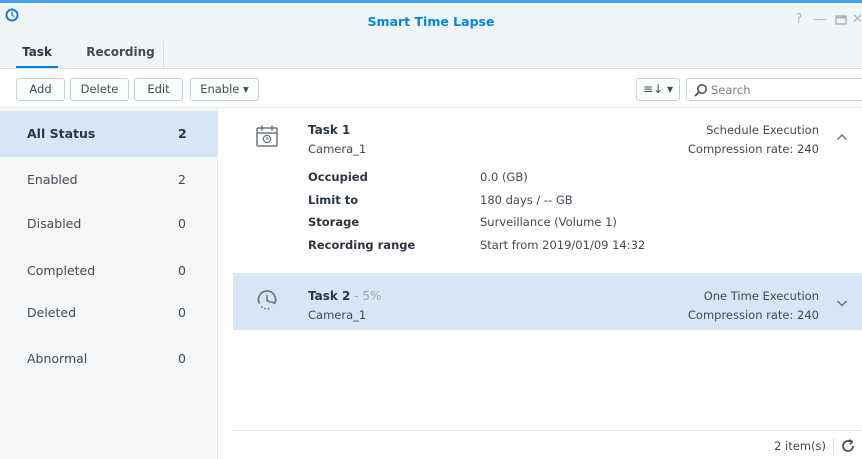 Image resolution: width=862 pixels, height=459 pixels. What do you see at coordinates (52, 312) in the screenshot?
I see `sidebar-item-label: Deleted` at bounding box center [52, 312].